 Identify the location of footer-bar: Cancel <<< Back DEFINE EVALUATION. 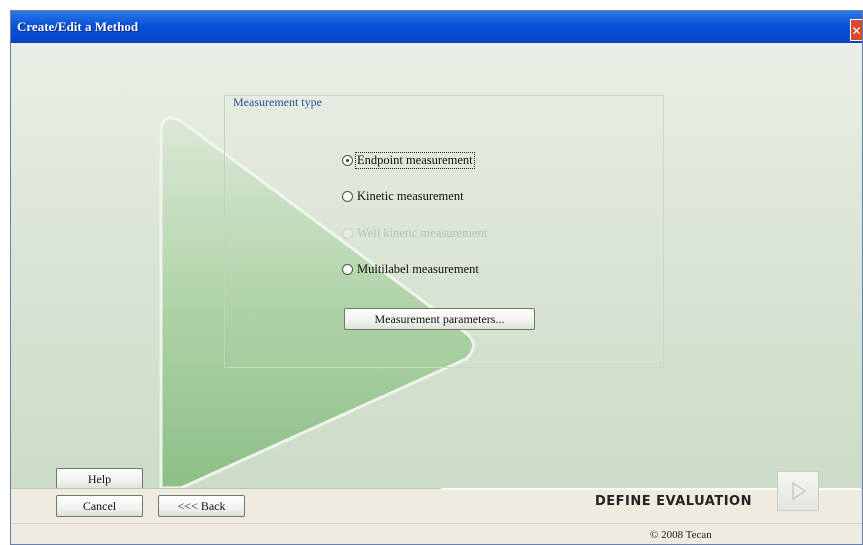
(436, 497).